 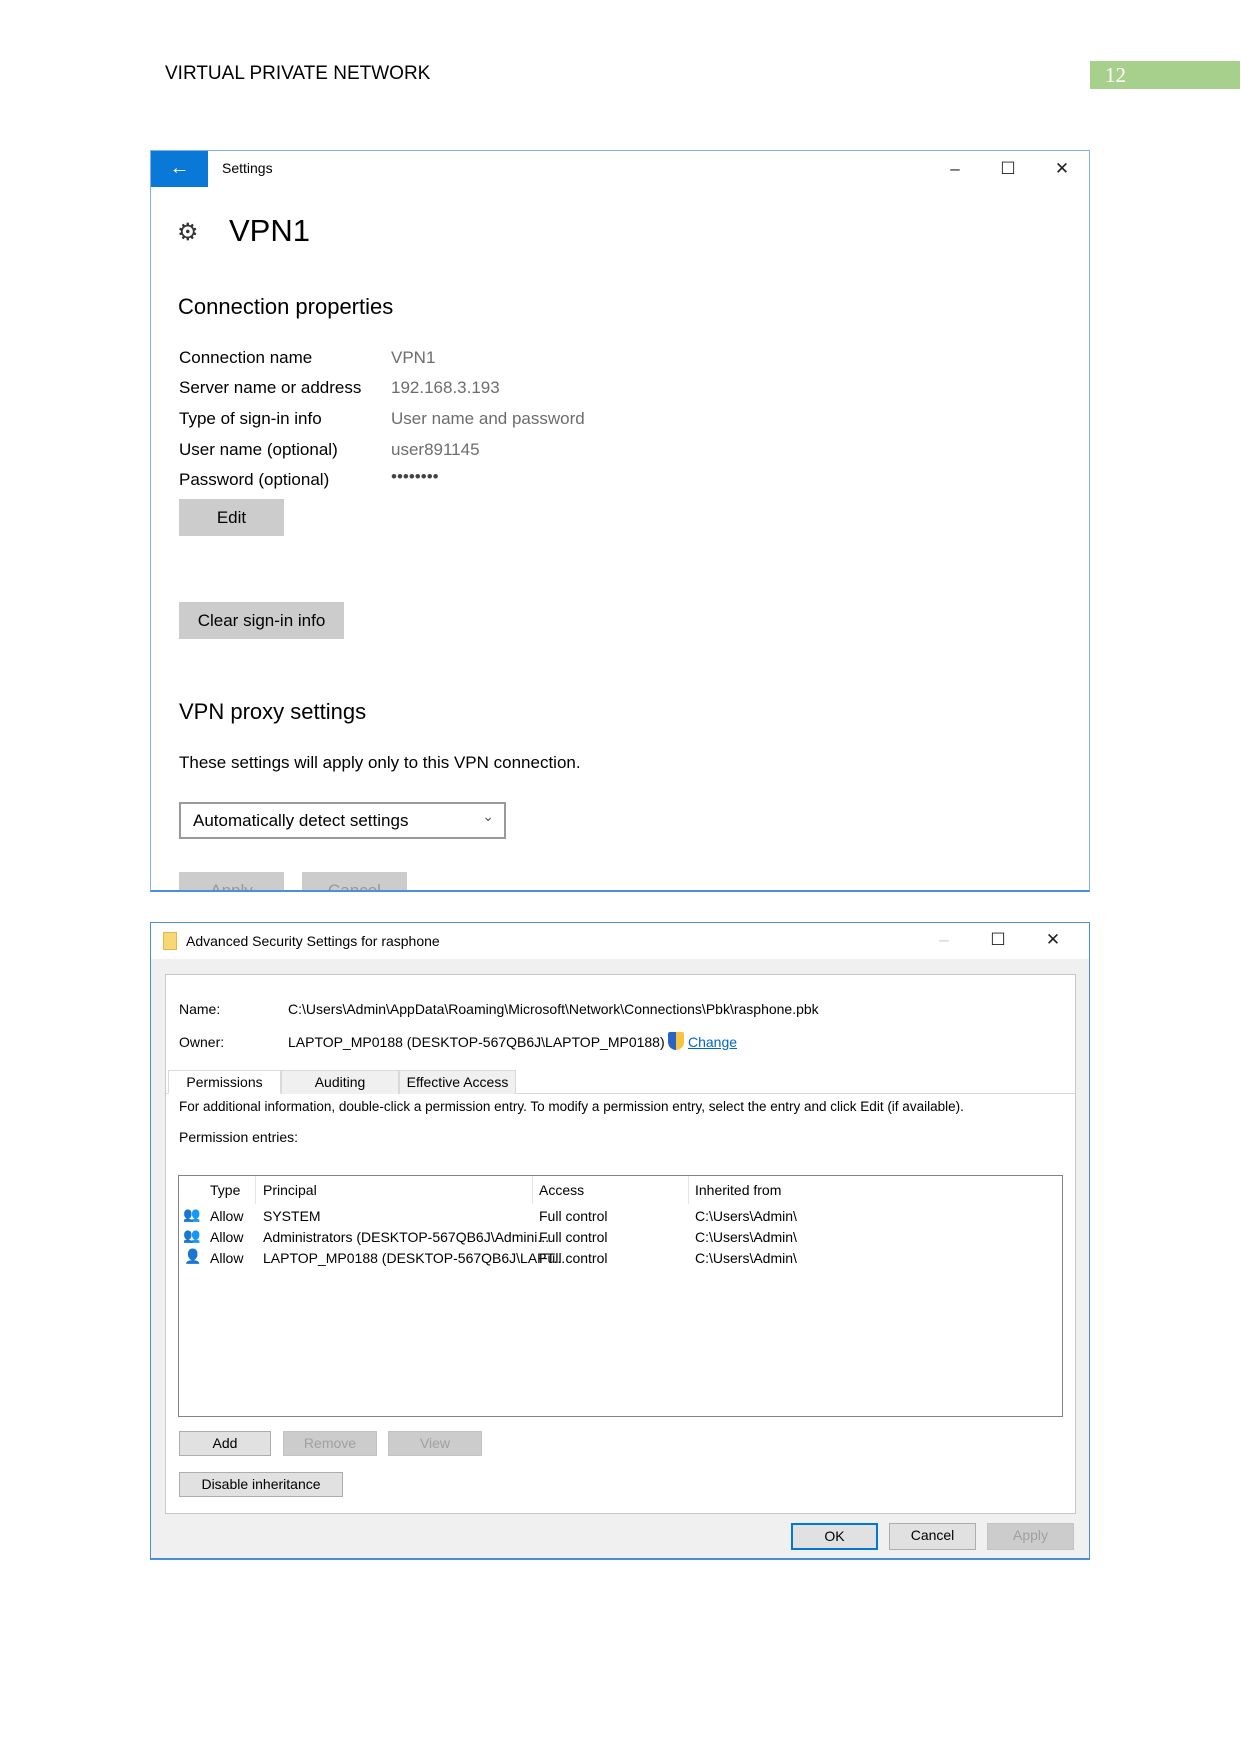 What do you see at coordinates (340, 1082) in the screenshot?
I see `tab-auditing: Auditing` at bounding box center [340, 1082].